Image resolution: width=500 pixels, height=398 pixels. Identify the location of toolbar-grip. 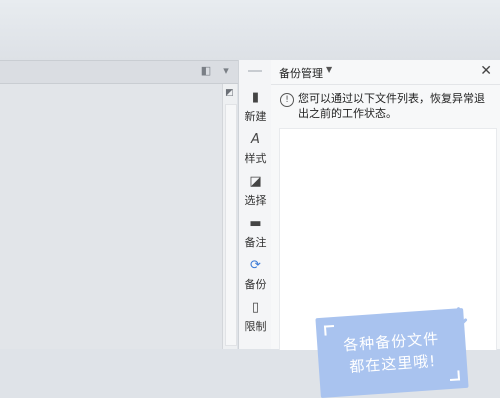
(255, 71).